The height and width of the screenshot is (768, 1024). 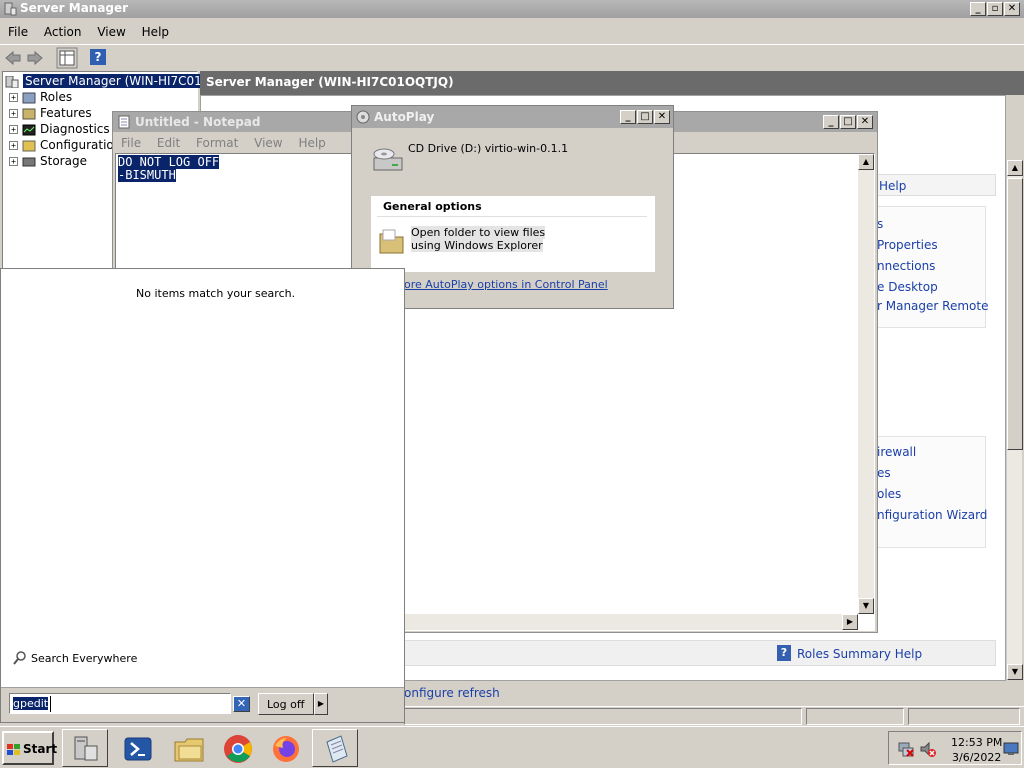 I want to click on toolbar: ?, so click(x=512, y=57).